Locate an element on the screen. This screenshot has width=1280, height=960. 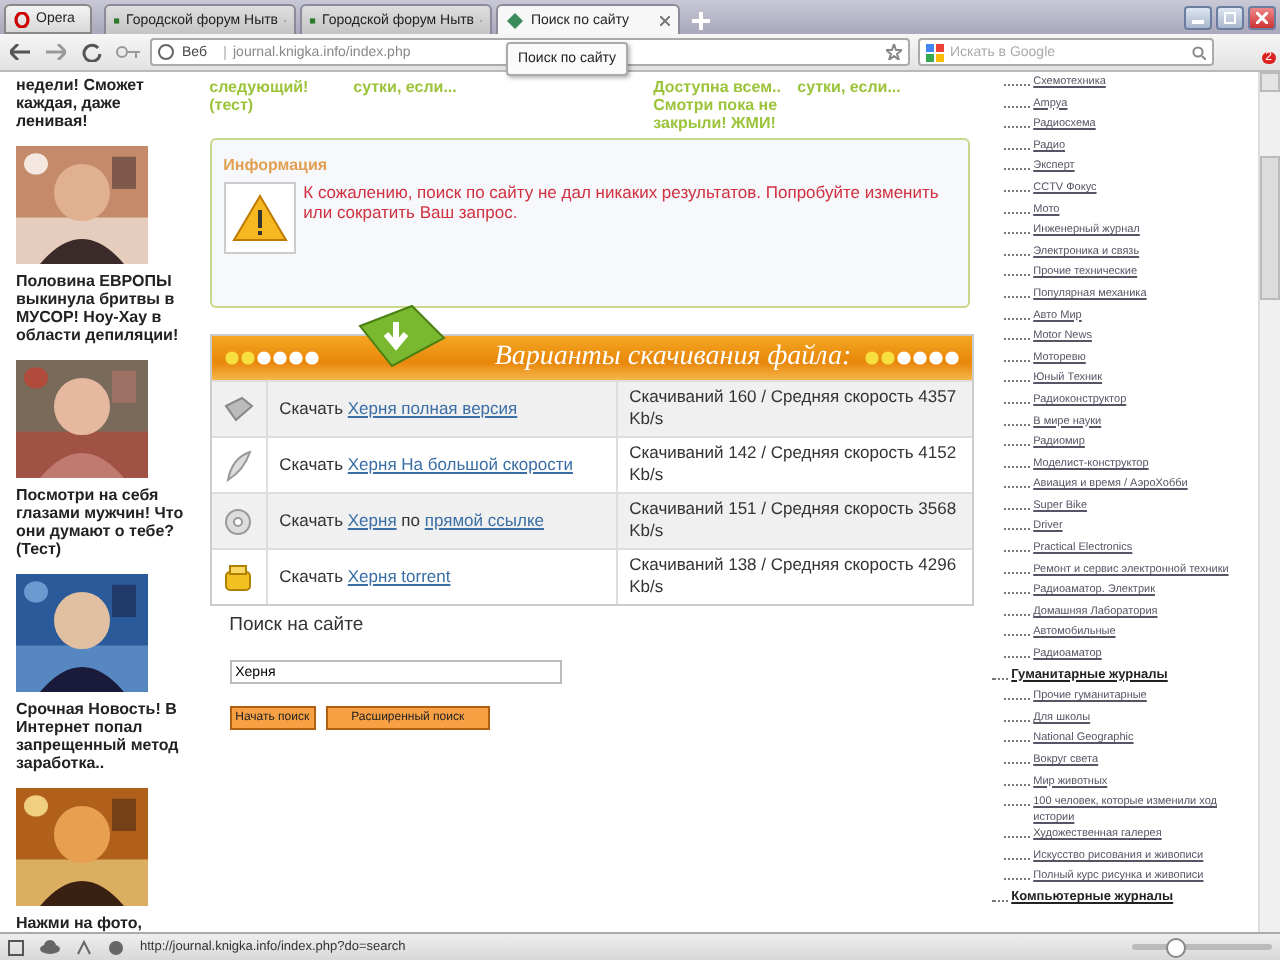
download-name: Скачать Херня полная версия is located at coordinates (398, 409).